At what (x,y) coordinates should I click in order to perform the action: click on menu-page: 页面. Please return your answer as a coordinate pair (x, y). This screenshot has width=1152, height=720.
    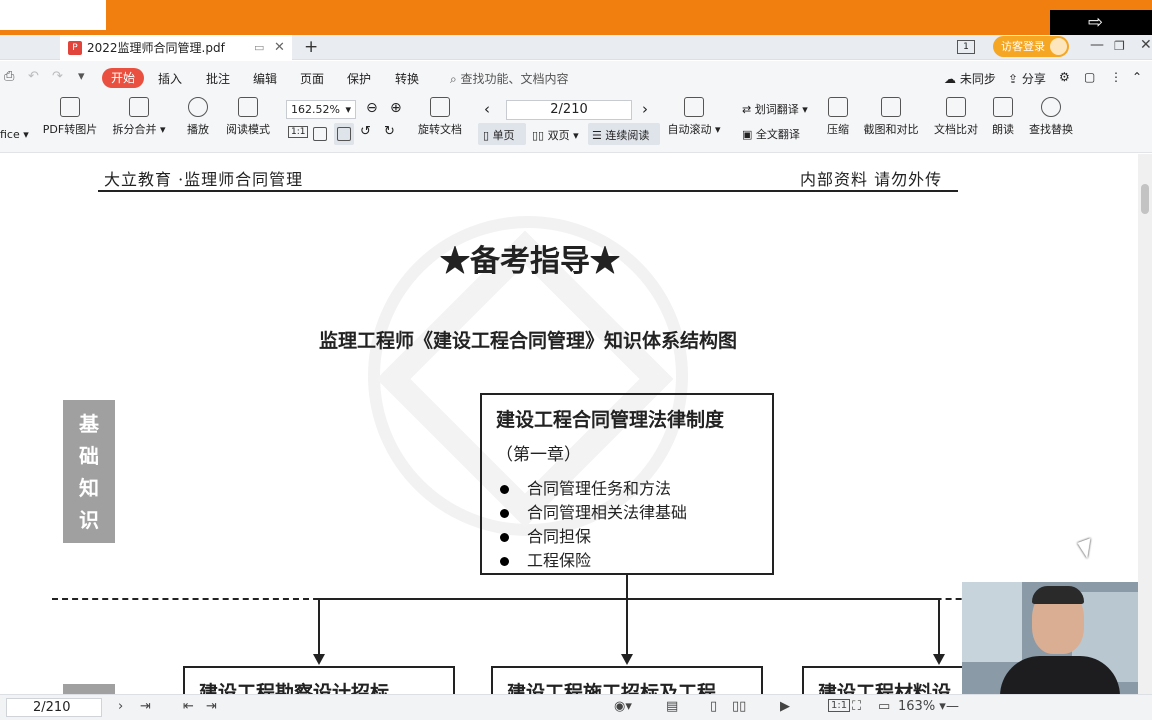
    Looking at the image, I should click on (312, 78).